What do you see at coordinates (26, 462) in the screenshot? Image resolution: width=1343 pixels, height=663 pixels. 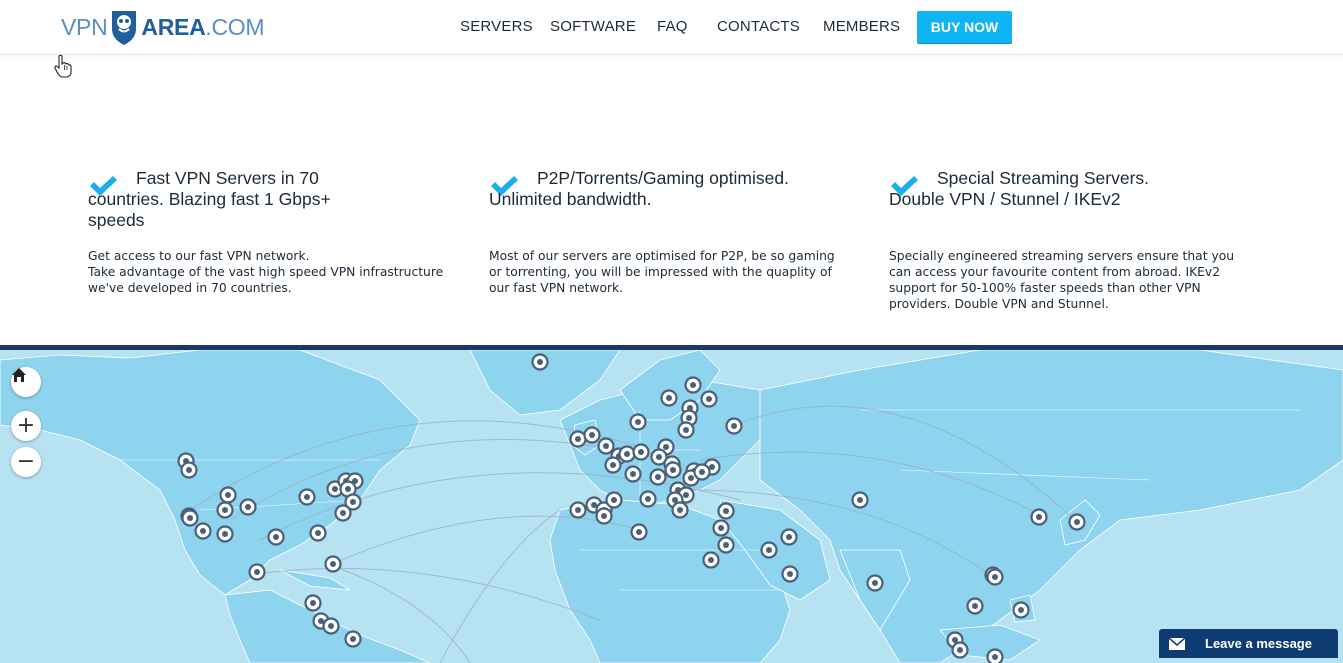 I see `zoom-out-button: −` at bounding box center [26, 462].